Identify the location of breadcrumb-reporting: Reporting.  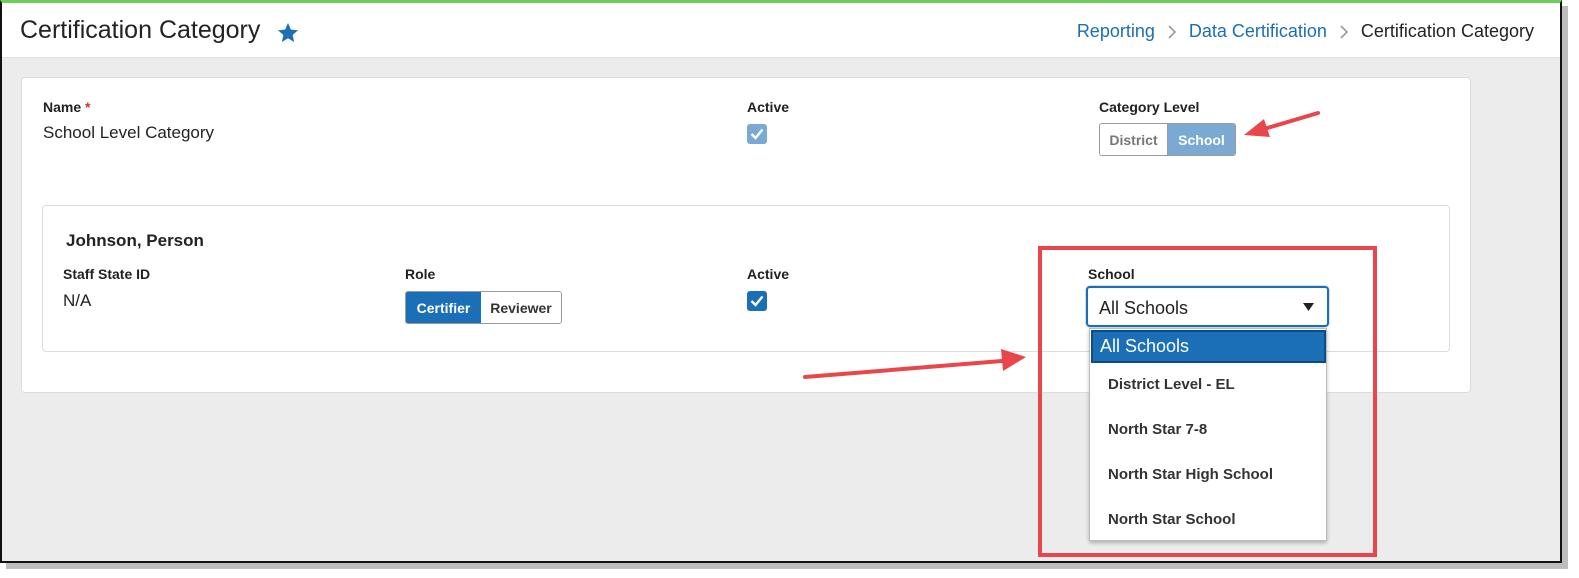
(1116, 31).